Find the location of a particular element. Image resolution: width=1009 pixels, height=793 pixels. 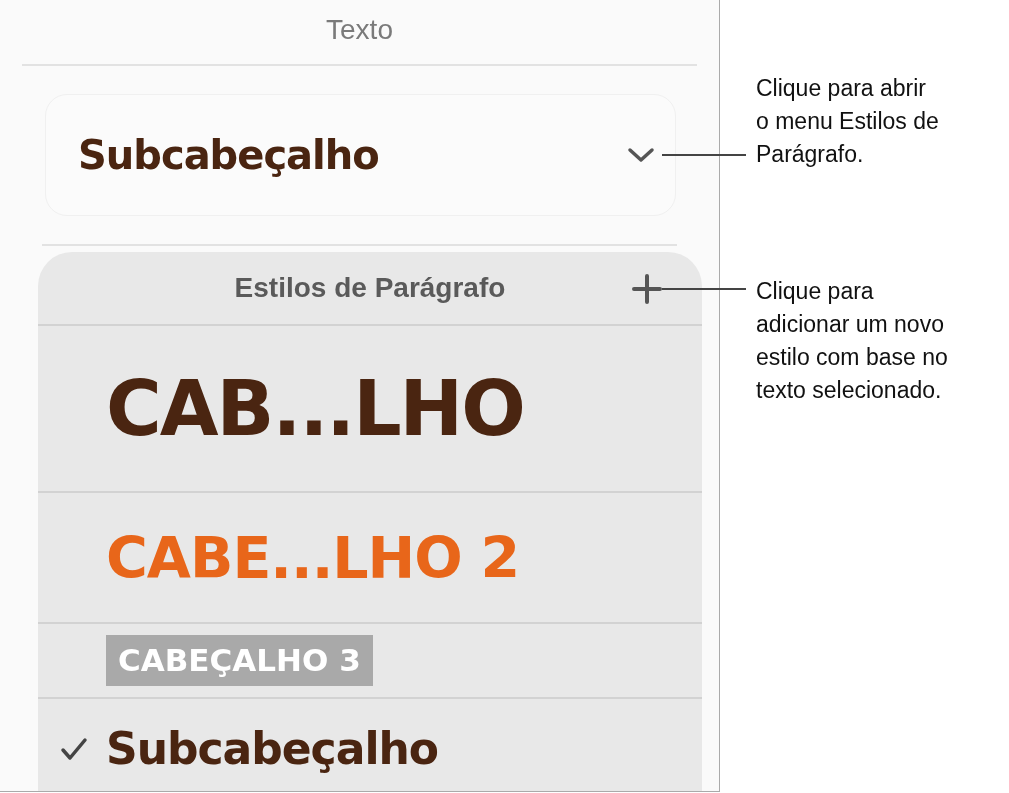

style-name: CABE...LHO 2 is located at coordinates (313, 557).